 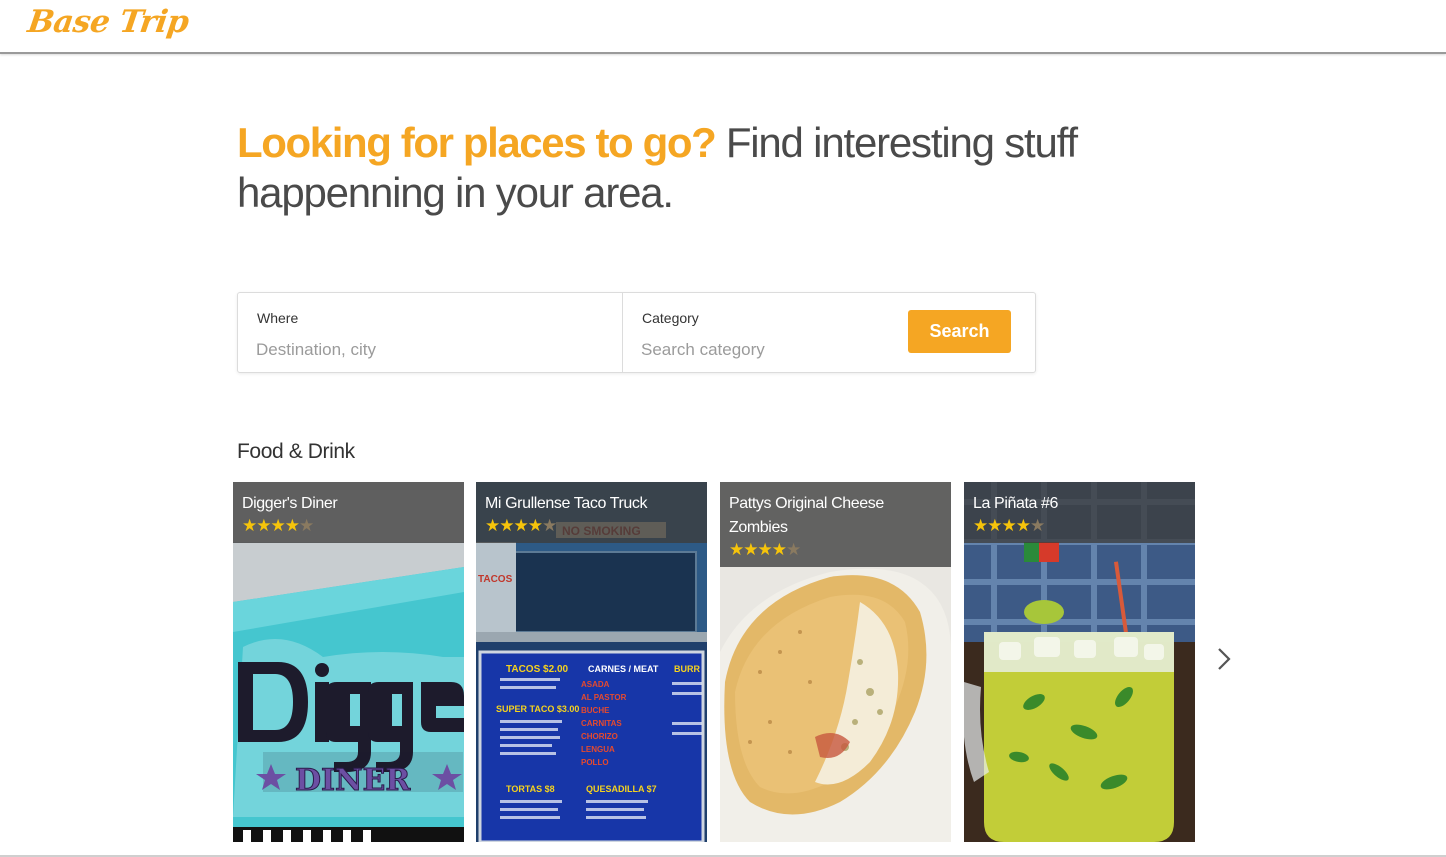 What do you see at coordinates (430, 332) in the screenshot?
I see `where-field: Where` at bounding box center [430, 332].